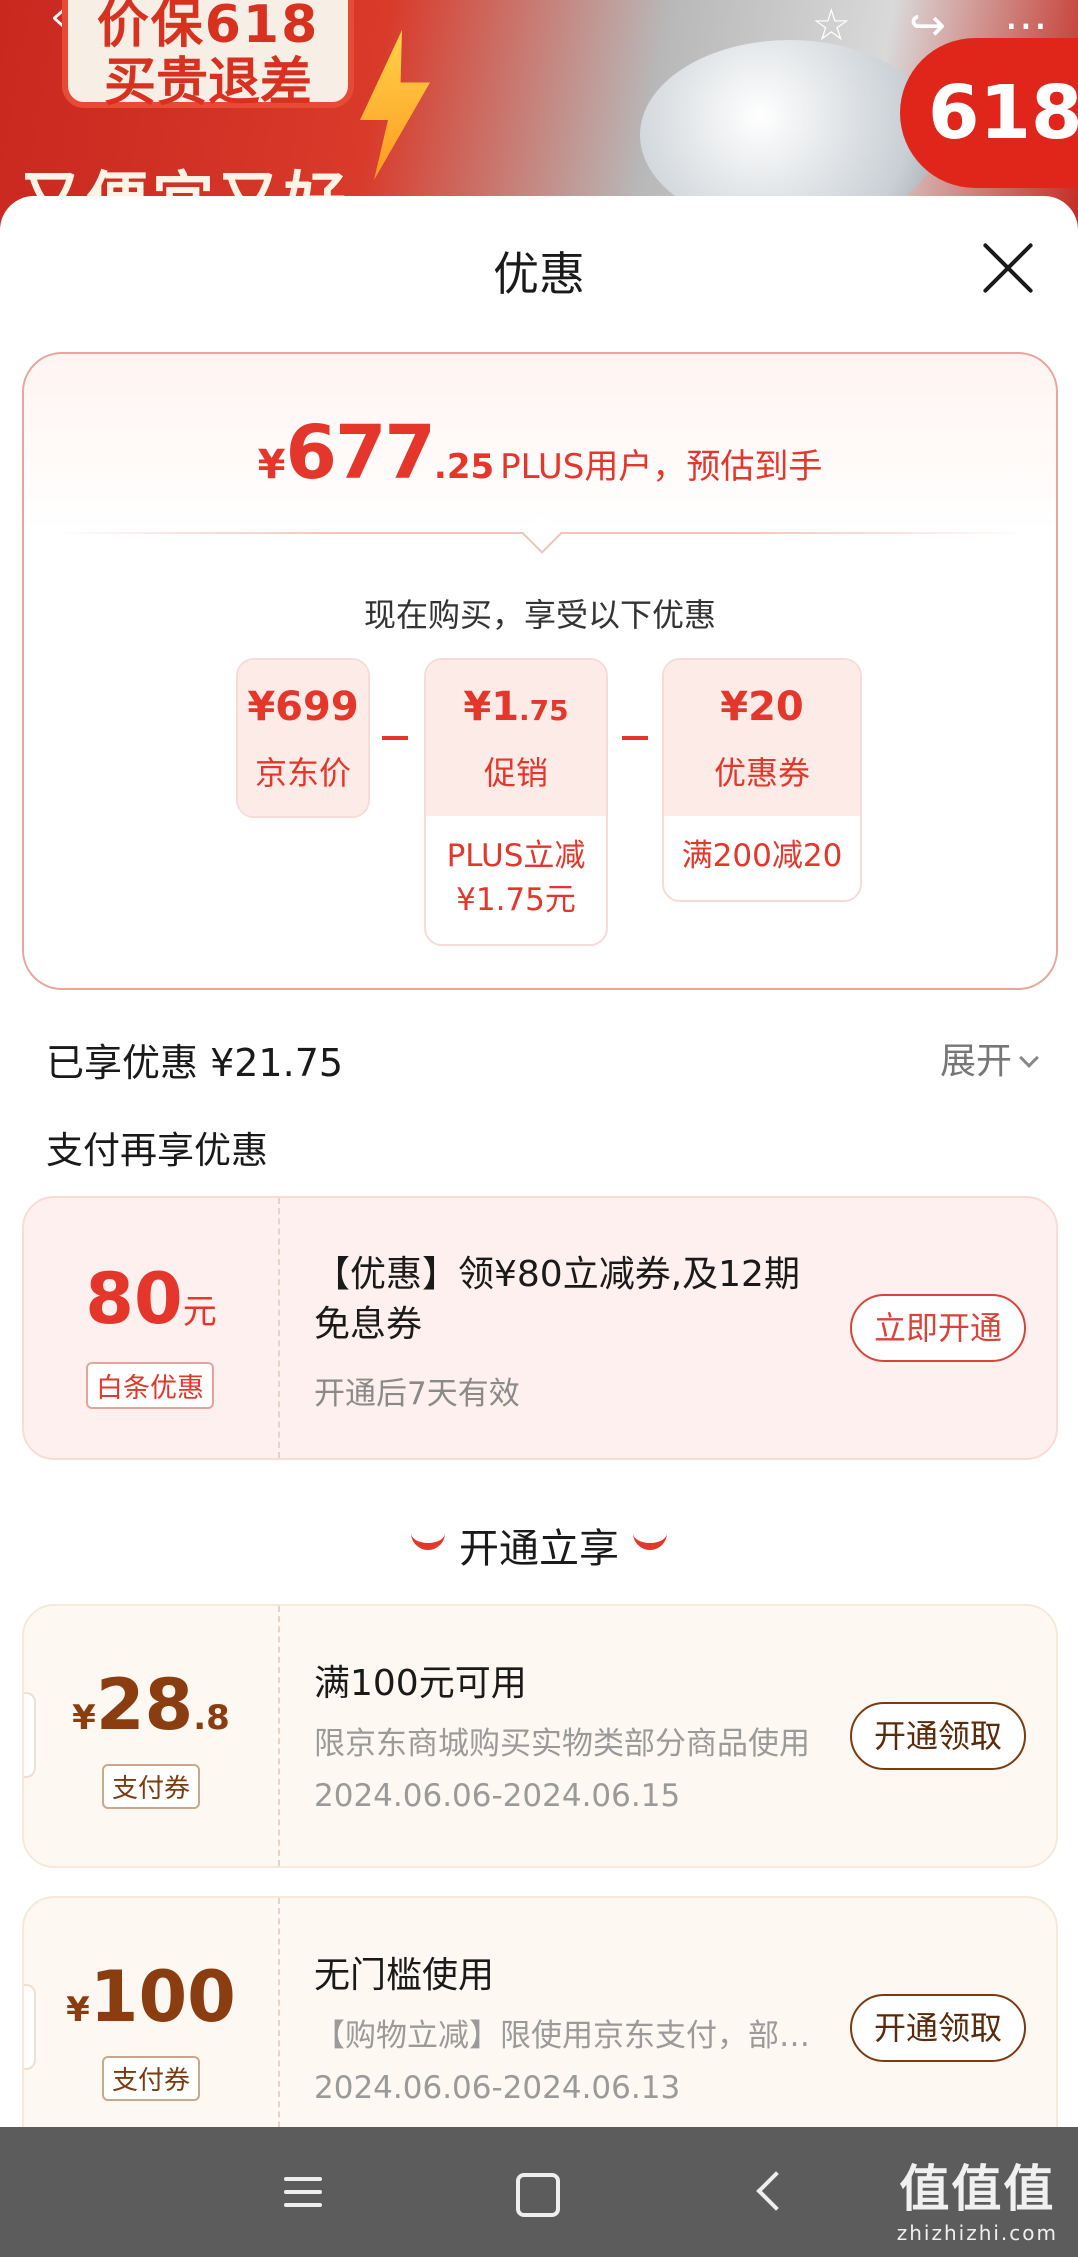 The width and height of the screenshot is (1078, 2257). Describe the element at coordinates (539, 1549) in the screenshot. I see `section-title: 开通立享` at that location.